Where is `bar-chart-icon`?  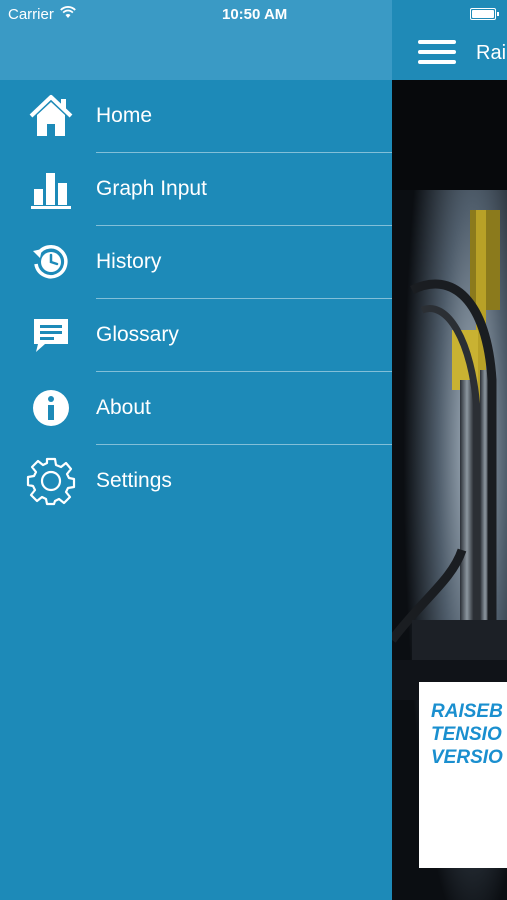
bar-chart-icon is located at coordinates (51, 189).